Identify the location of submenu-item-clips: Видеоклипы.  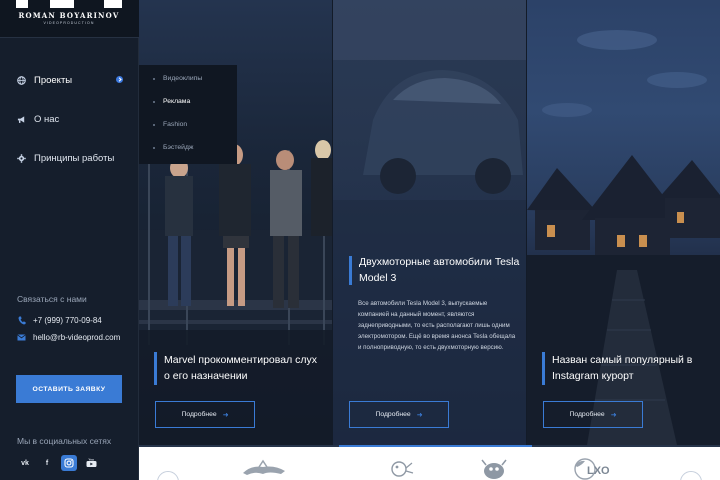
(182, 78).